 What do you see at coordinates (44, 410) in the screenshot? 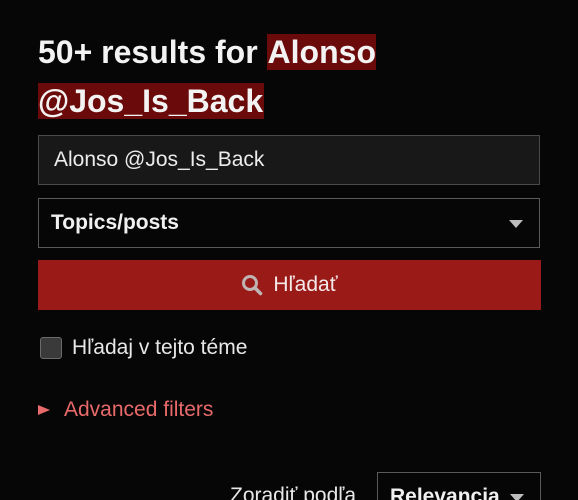
I see `caret-right-icon` at bounding box center [44, 410].